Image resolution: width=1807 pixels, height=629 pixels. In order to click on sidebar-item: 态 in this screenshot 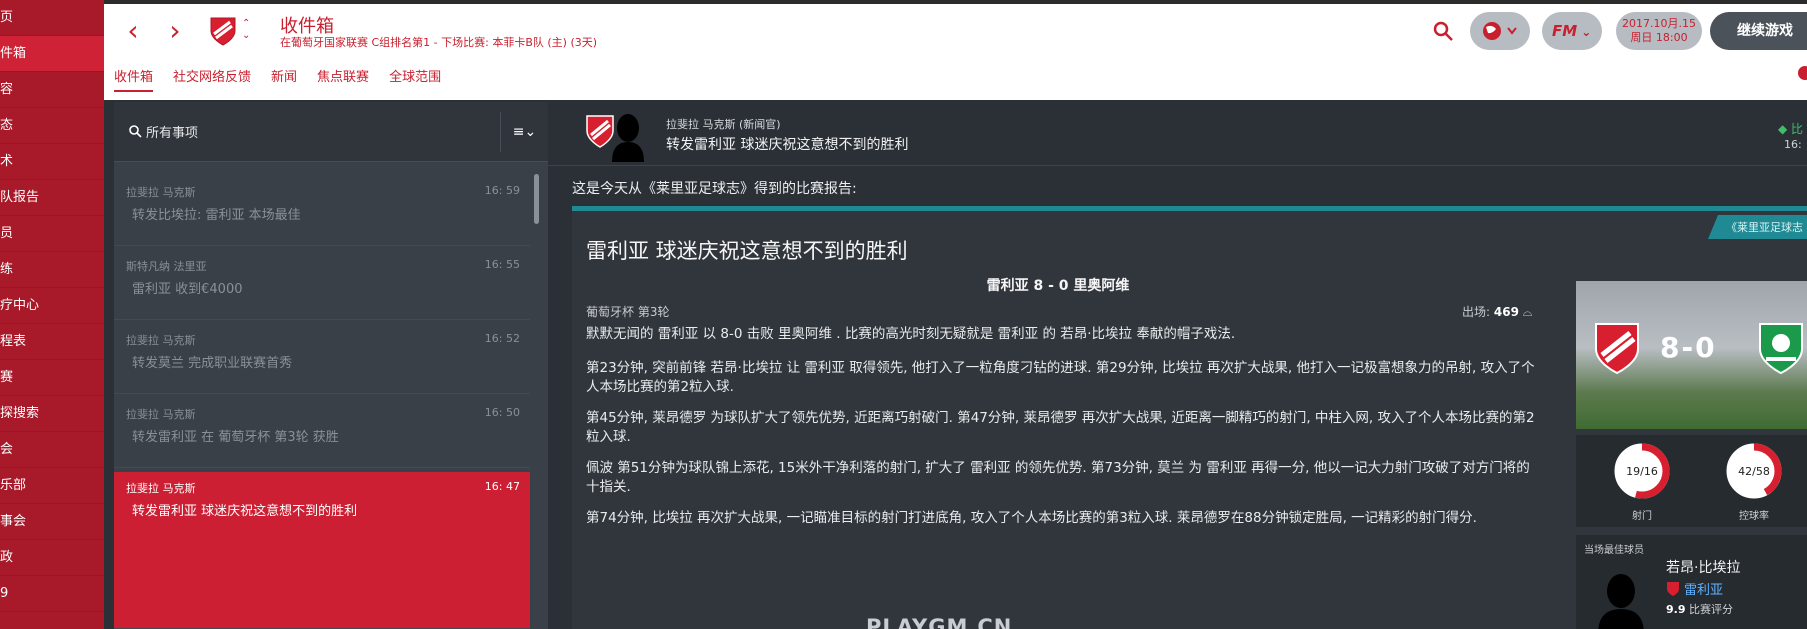, I will do `click(52, 126)`.